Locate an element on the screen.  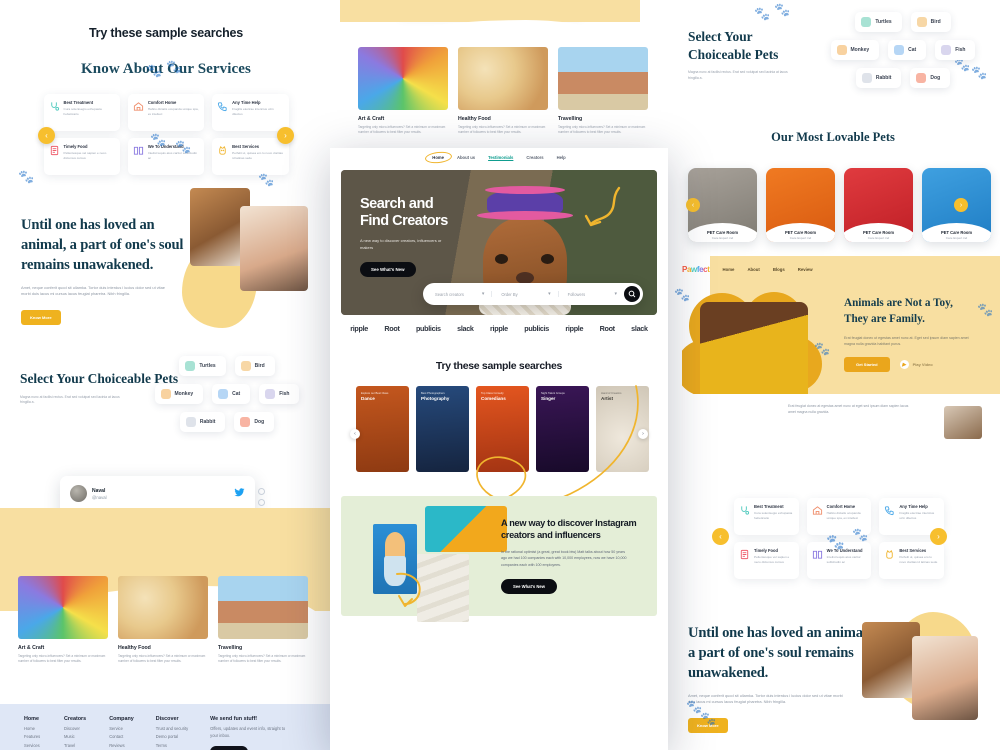
sample-card-label: Singer is located at coordinates (548, 398).